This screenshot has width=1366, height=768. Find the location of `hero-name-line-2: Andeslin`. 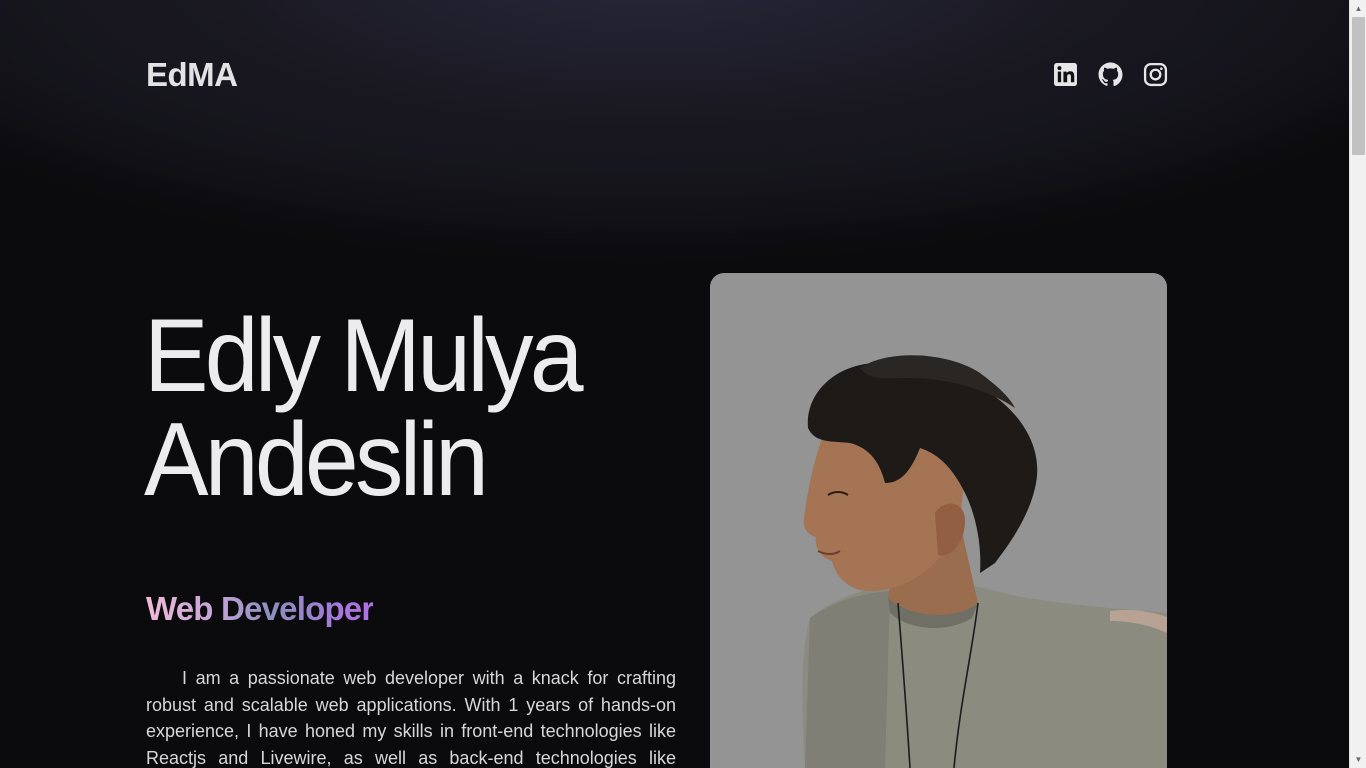

hero-name-line-2: Andeslin is located at coordinates (316, 460).